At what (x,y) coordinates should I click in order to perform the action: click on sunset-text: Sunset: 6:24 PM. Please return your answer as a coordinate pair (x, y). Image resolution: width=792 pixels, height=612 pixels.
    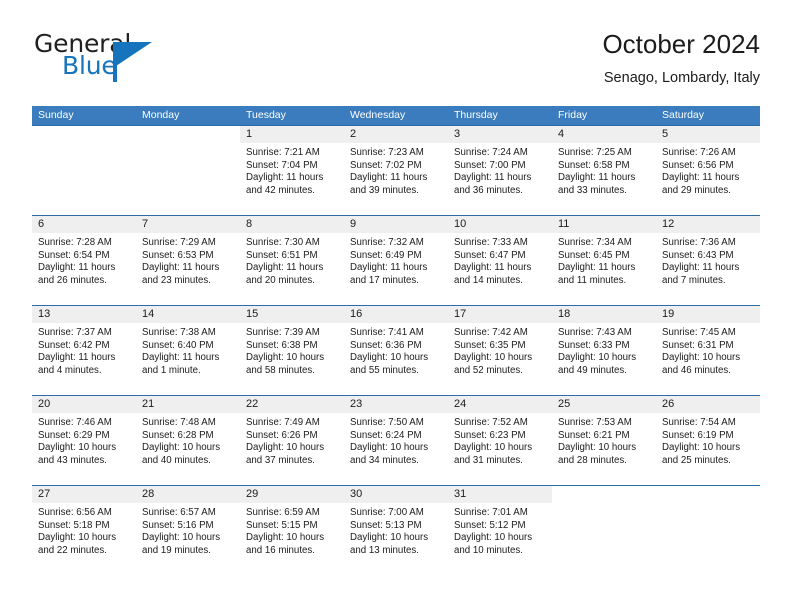
    Looking at the image, I should click on (386, 435).